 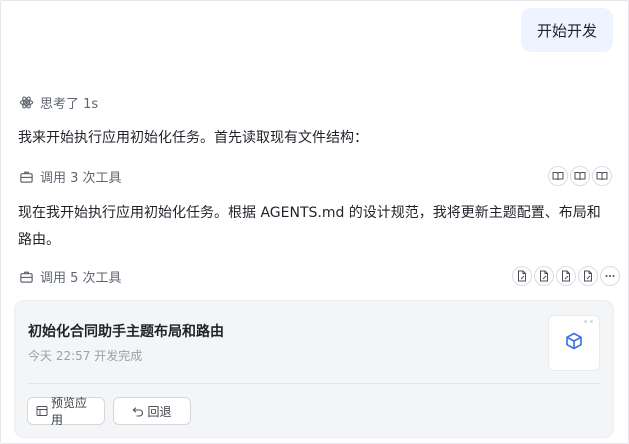 I want to click on undo-icon, so click(x=138, y=411).